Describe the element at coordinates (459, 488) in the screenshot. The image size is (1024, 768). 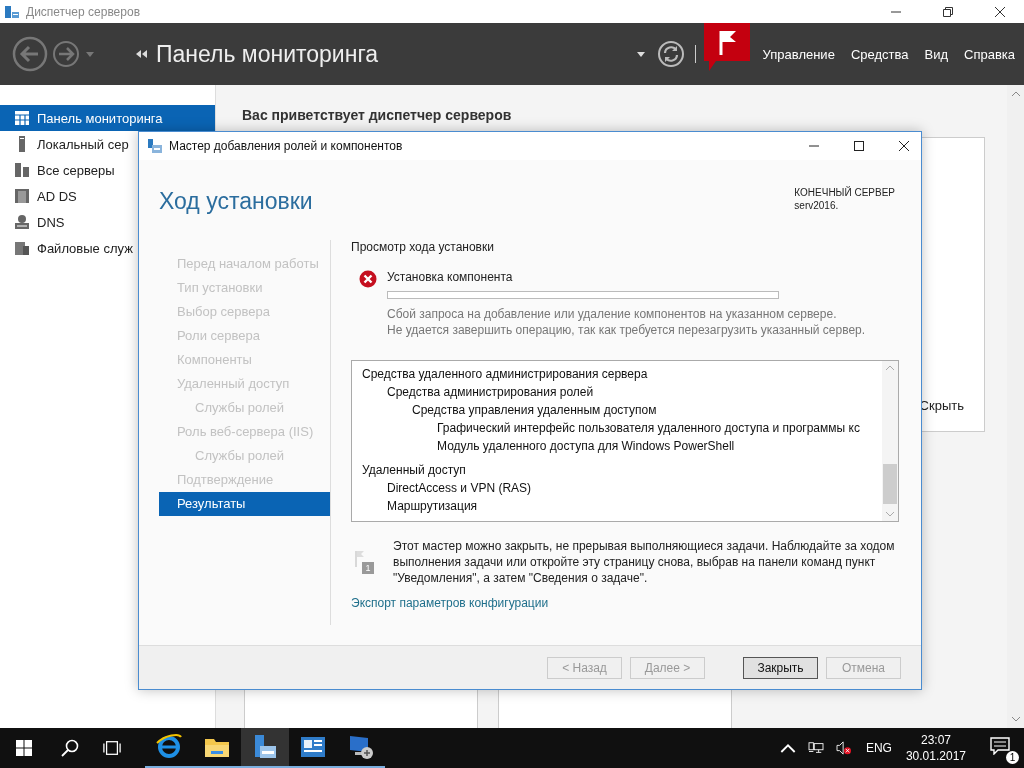
I see `feature-item: DirectAccess и VPN (RAS)` at that location.